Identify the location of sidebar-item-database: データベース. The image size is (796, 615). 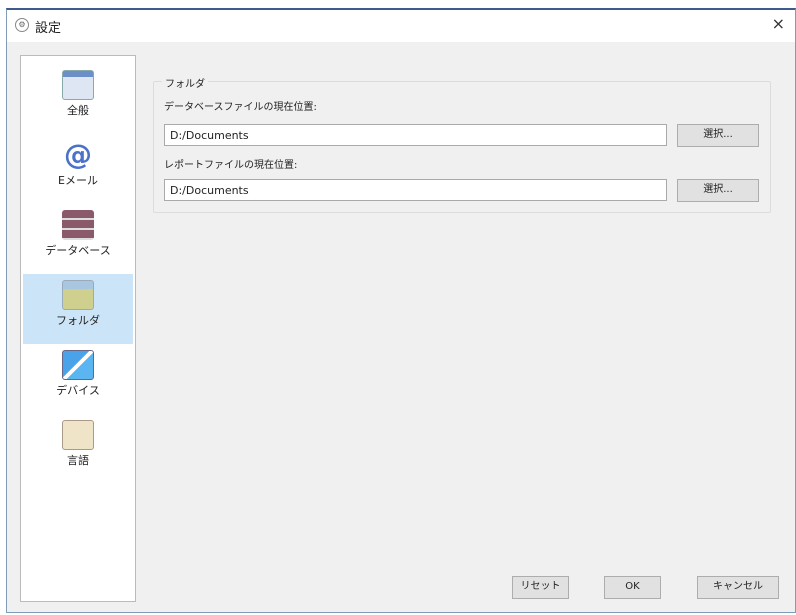
(78, 239).